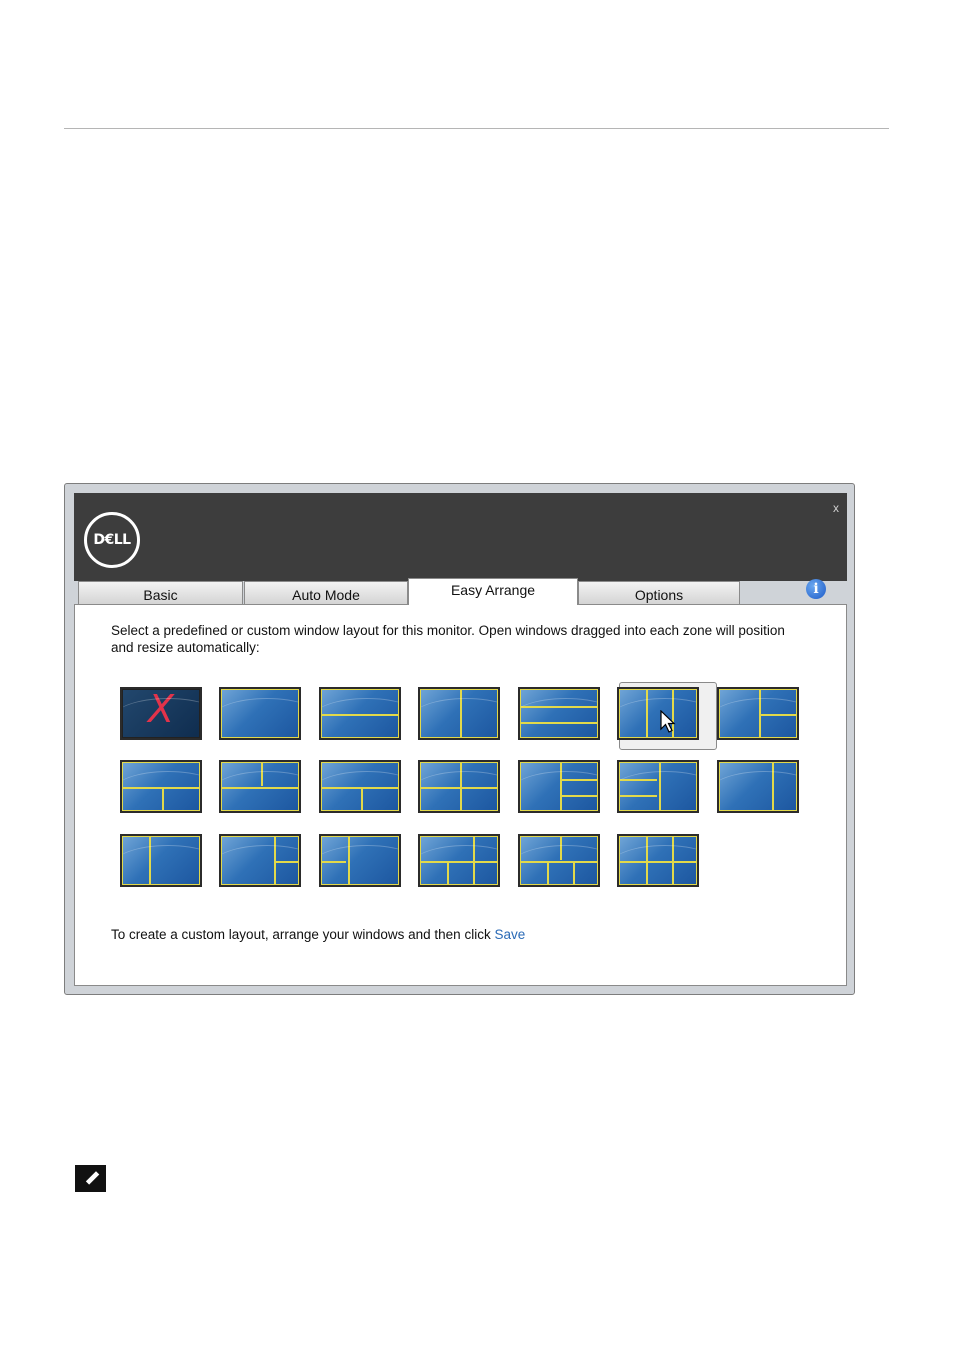 The image size is (953, 1352). What do you see at coordinates (360, 713) in the screenshot?
I see `layout-thumb-2-horizontal` at bounding box center [360, 713].